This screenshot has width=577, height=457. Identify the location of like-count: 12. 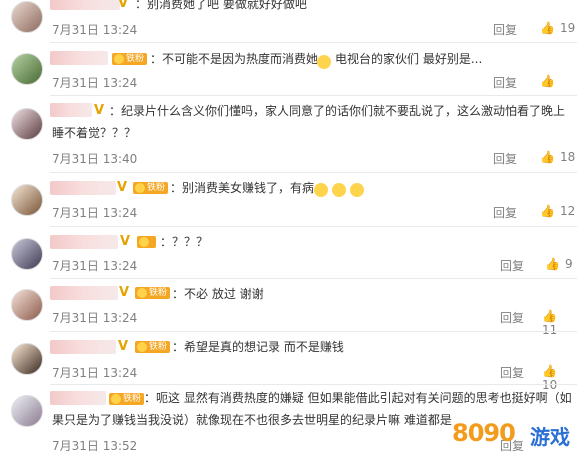
(567, 211).